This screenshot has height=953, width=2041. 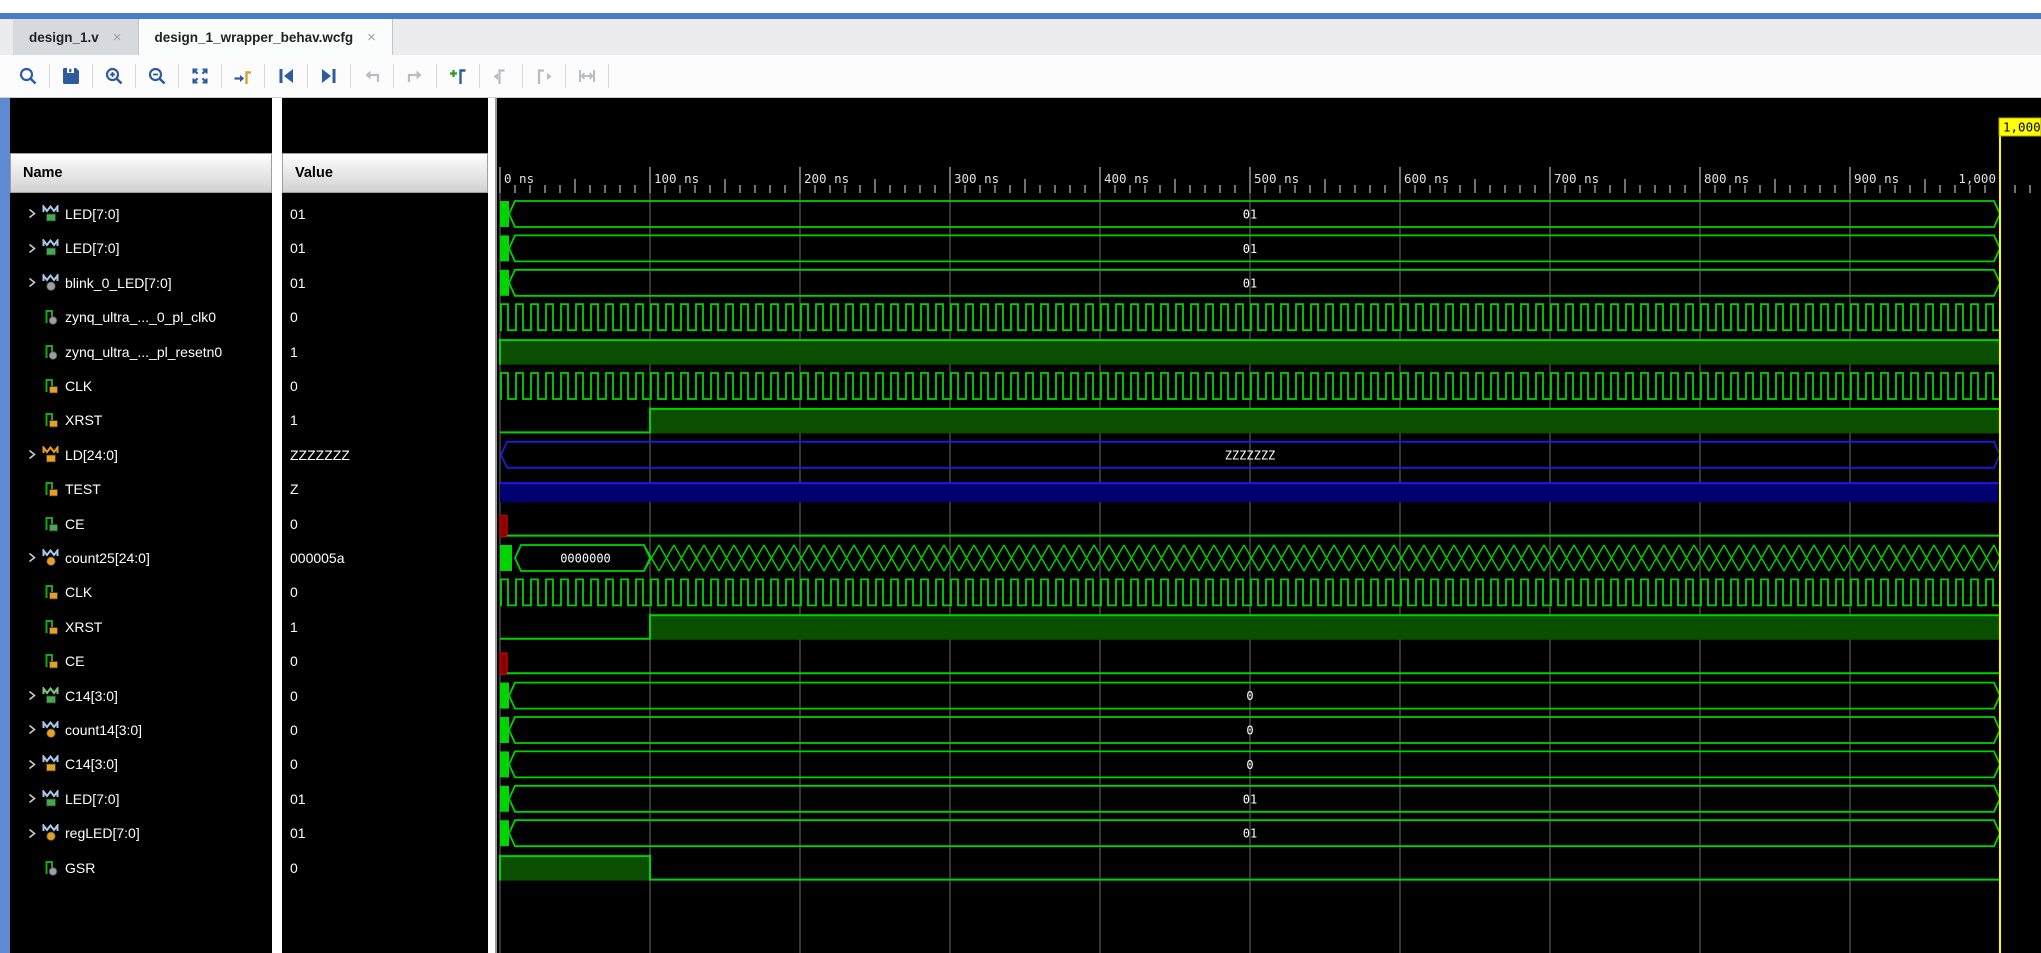 I want to click on signal-row-name: GSR, so click(x=141, y=867).